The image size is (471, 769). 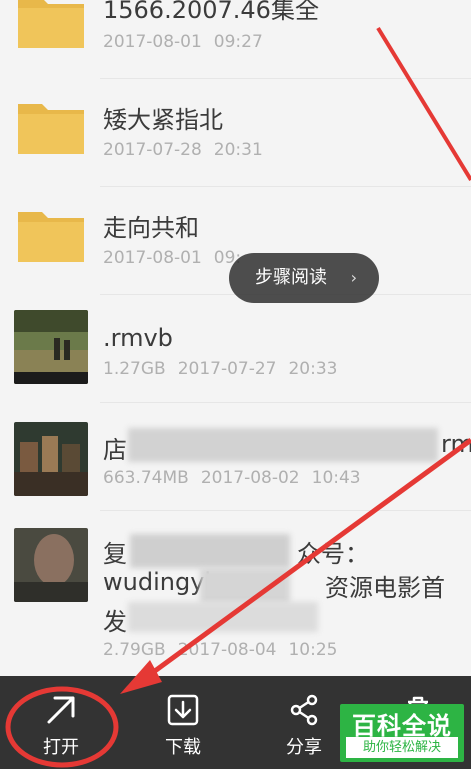 I want to click on file-date: 2017-08-04, so click(x=227, y=650).